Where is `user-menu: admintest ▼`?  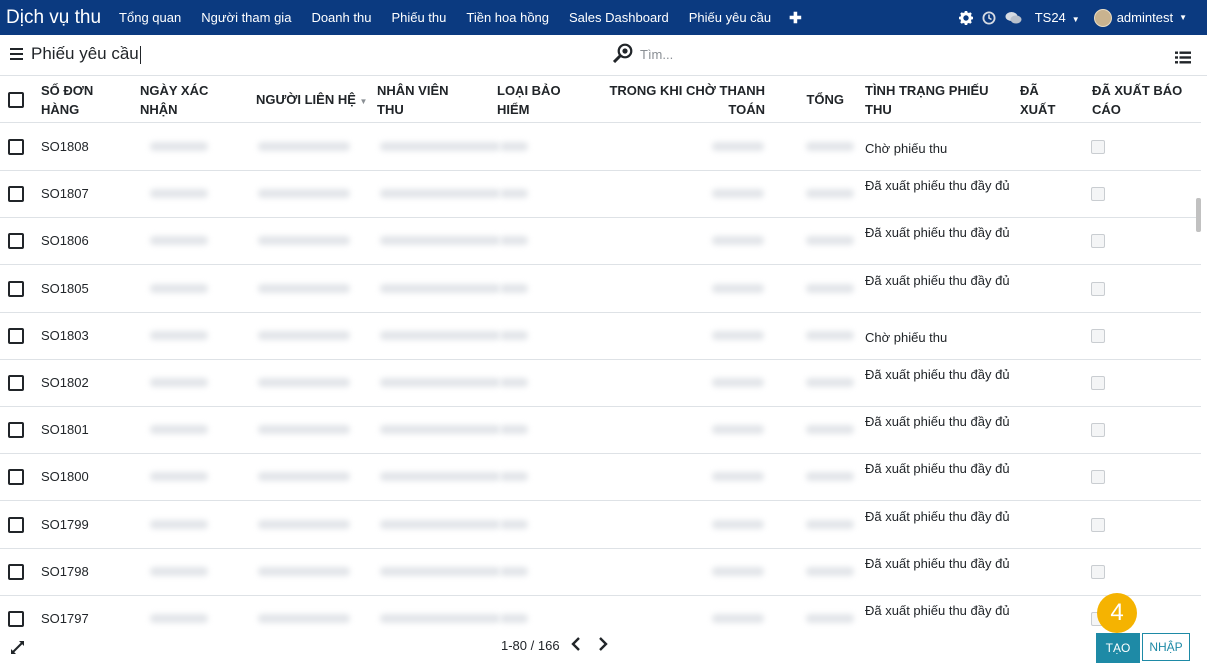 user-menu: admintest ▼ is located at coordinates (1140, 17).